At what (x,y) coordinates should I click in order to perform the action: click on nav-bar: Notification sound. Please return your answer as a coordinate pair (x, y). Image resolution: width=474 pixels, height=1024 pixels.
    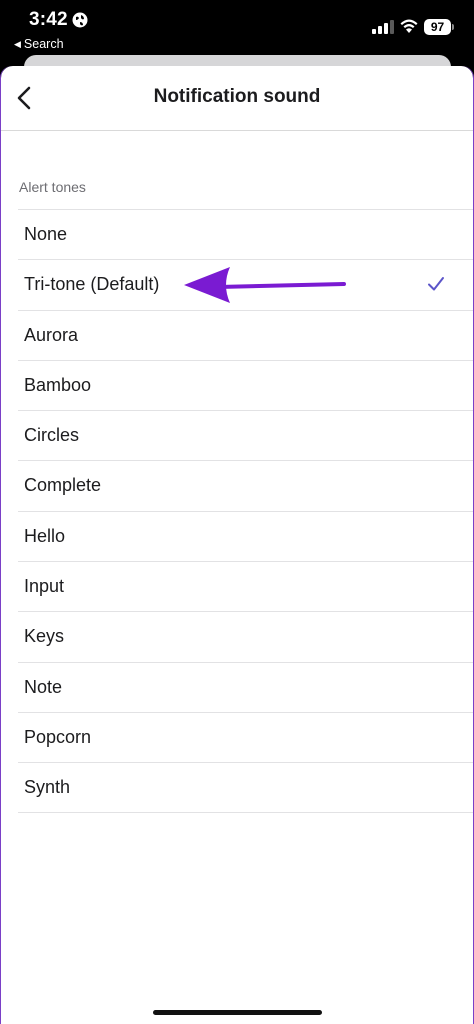
    Looking at the image, I should click on (237, 98).